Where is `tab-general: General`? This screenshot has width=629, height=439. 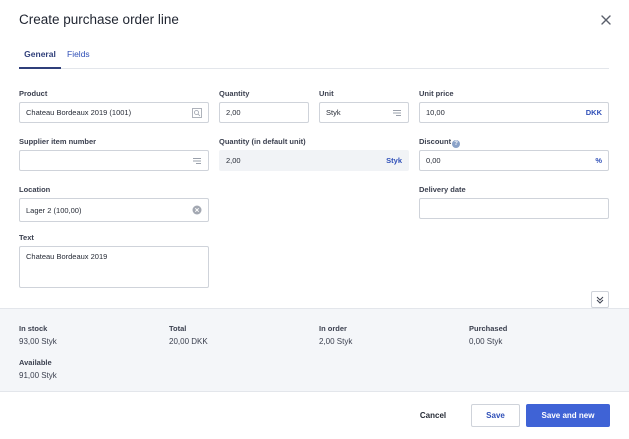 tab-general: General is located at coordinates (40, 58).